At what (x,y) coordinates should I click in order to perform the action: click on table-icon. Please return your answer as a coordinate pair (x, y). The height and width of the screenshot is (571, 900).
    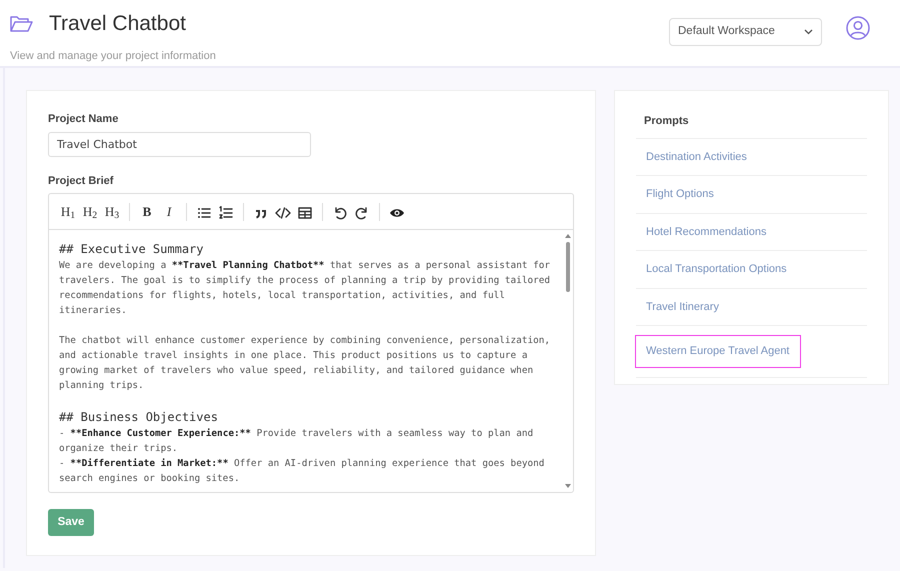
    Looking at the image, I should click on (305, 212).